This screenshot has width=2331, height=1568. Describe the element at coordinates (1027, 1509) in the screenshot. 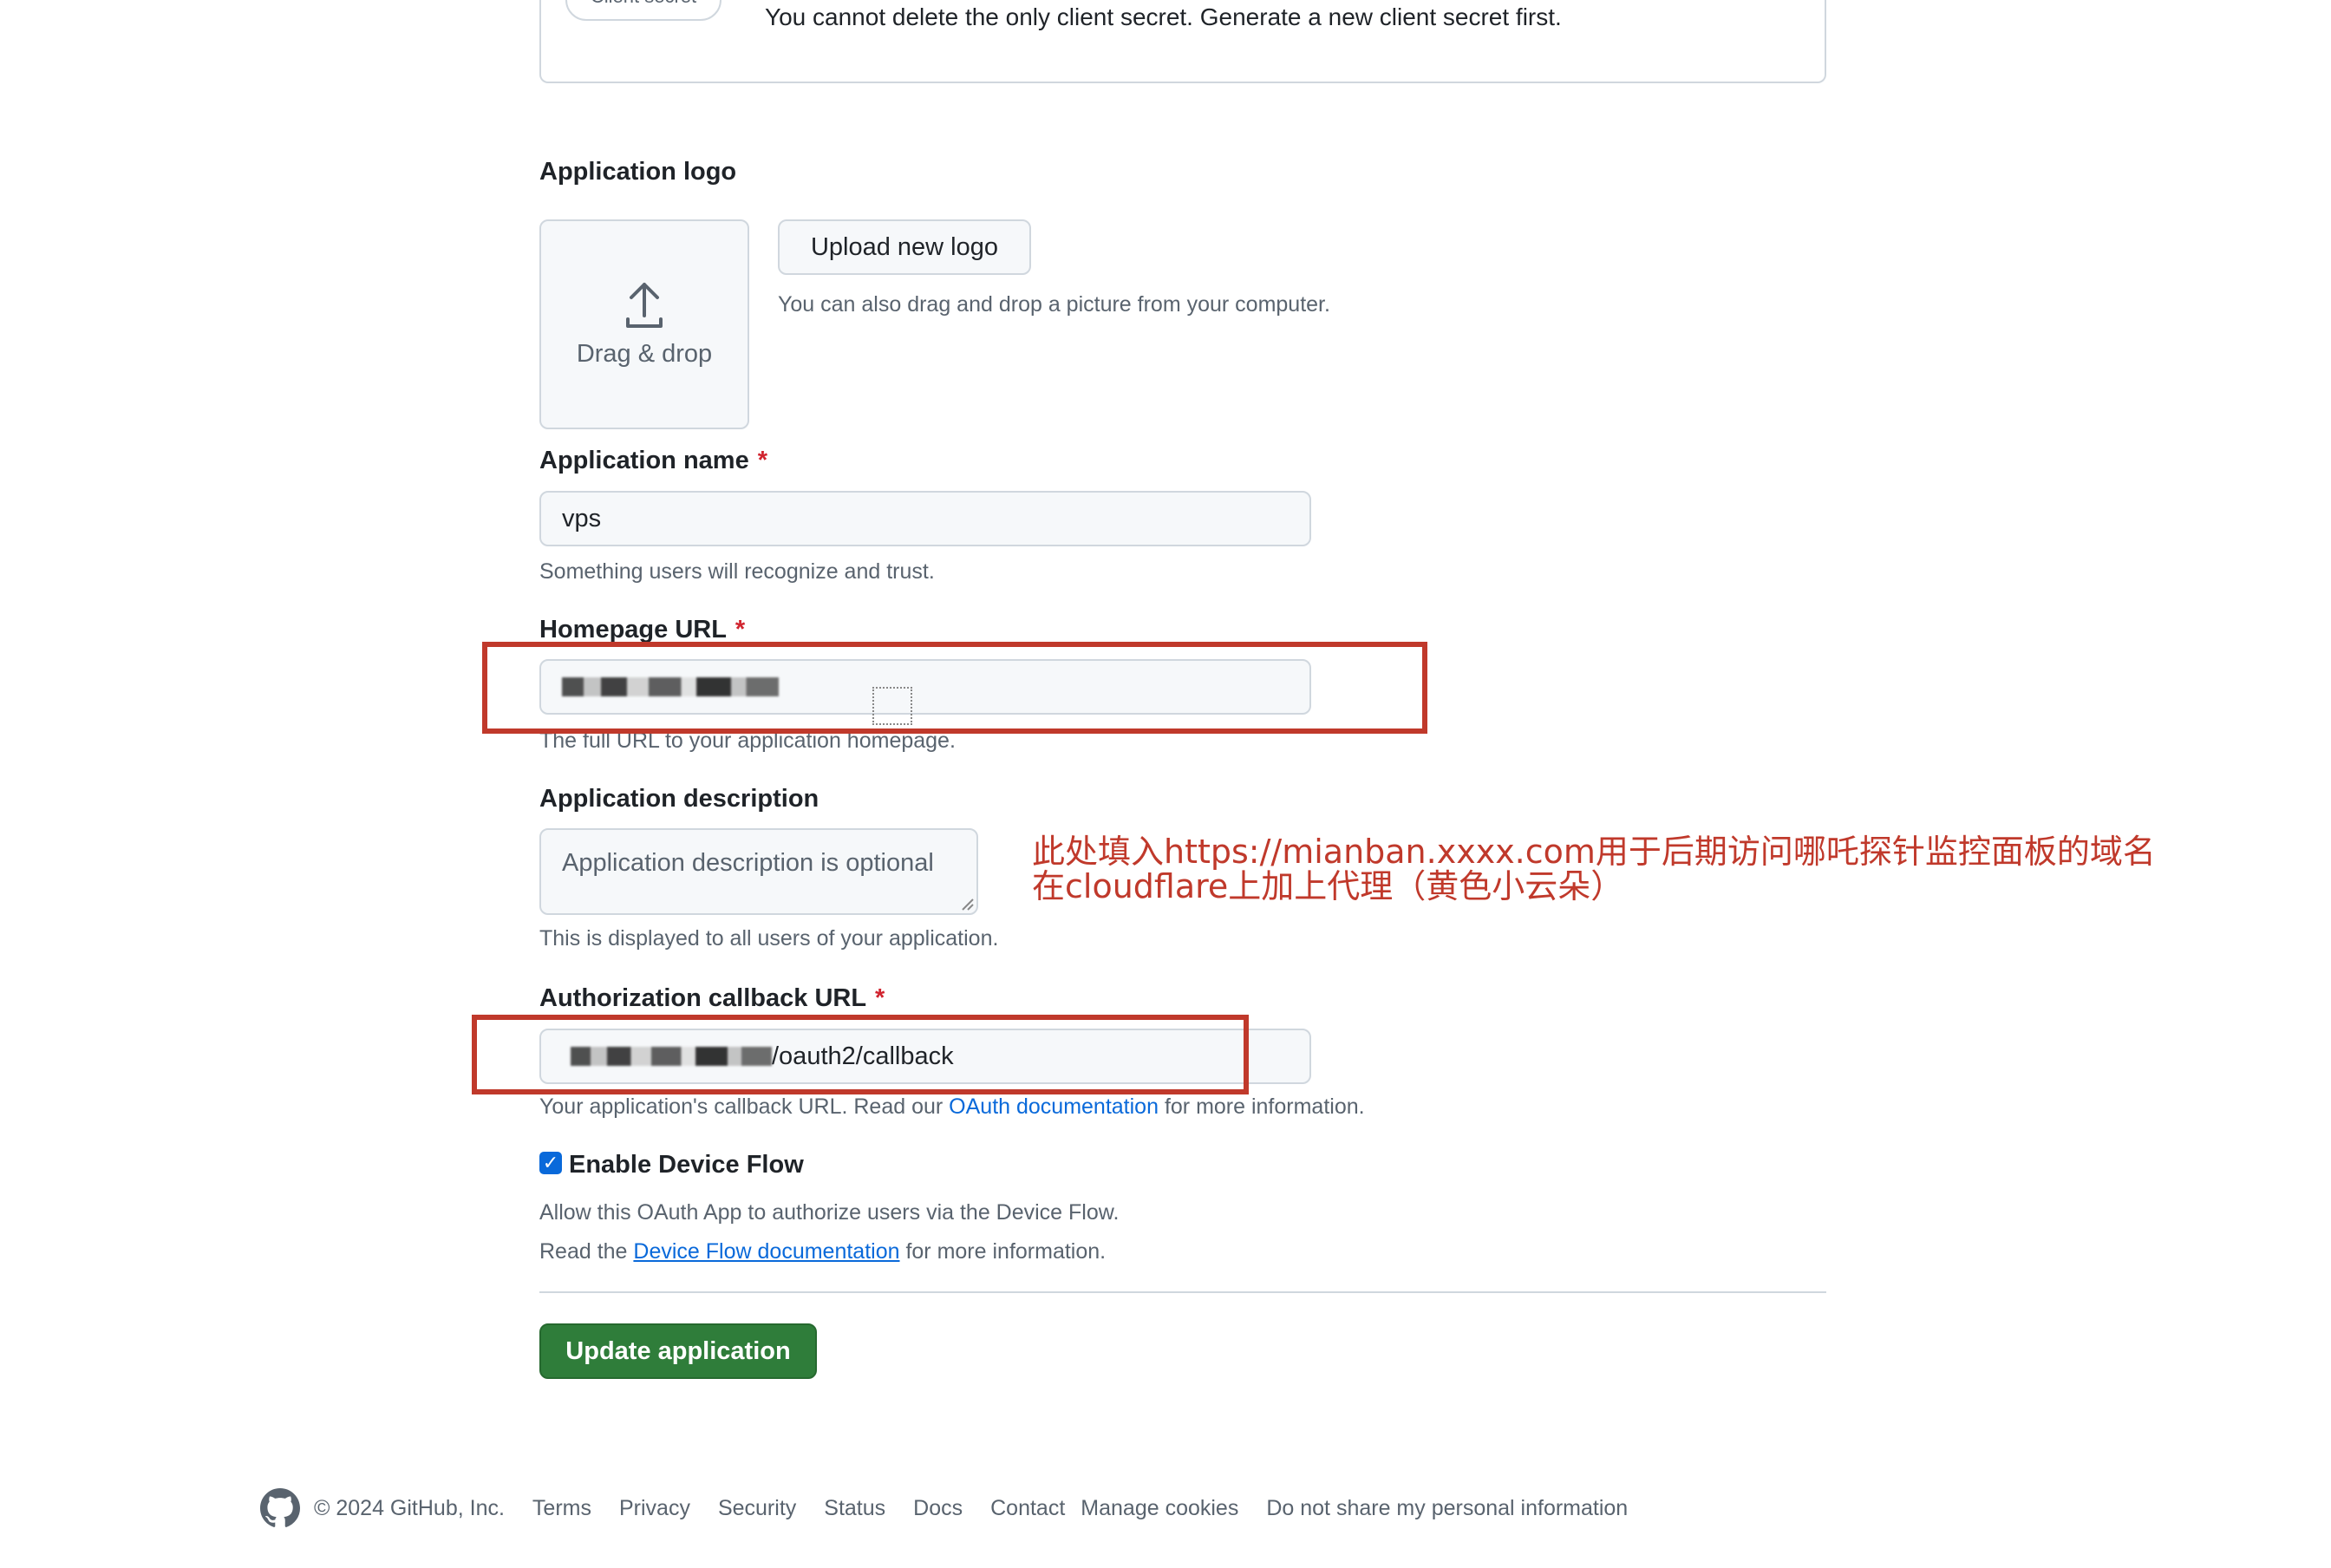

I see `footer-link-contact: Contact` at that location.